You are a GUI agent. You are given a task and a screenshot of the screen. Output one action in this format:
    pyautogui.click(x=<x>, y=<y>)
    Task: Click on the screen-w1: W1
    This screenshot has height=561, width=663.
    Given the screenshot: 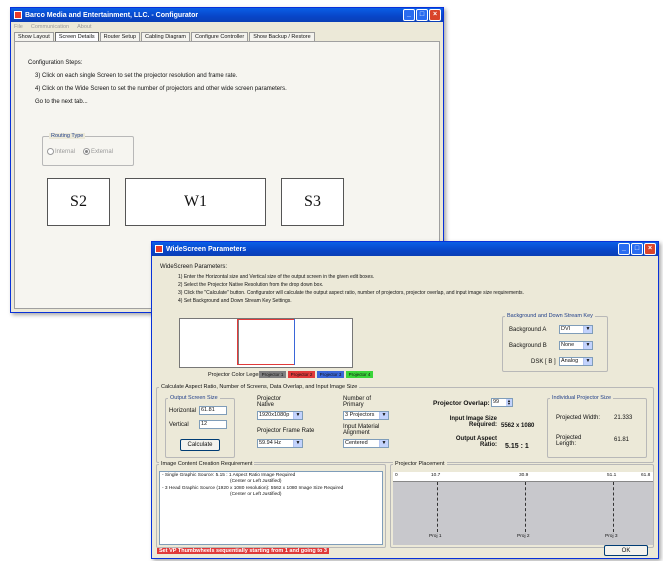 What is the action you would take?
    pyautogui.click(x=195, y=202)
    